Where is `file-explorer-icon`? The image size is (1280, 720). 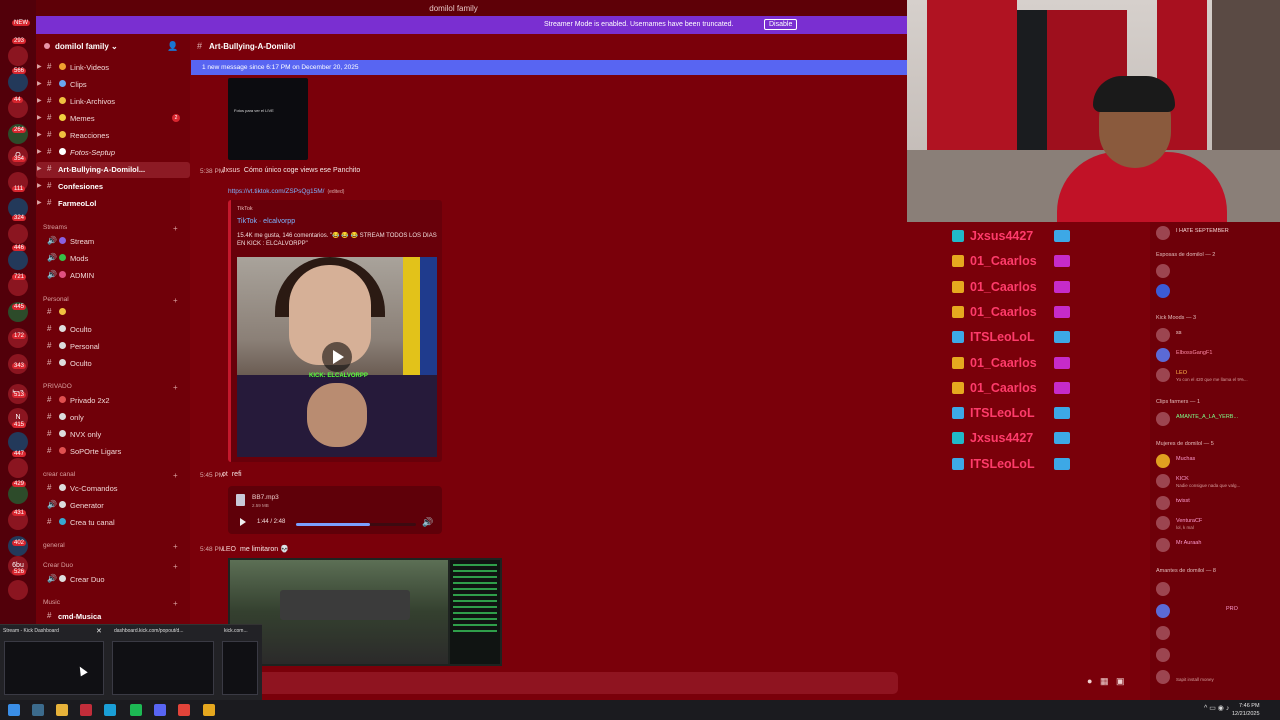
file-explorer-icon is located at coordinates (62, 710).